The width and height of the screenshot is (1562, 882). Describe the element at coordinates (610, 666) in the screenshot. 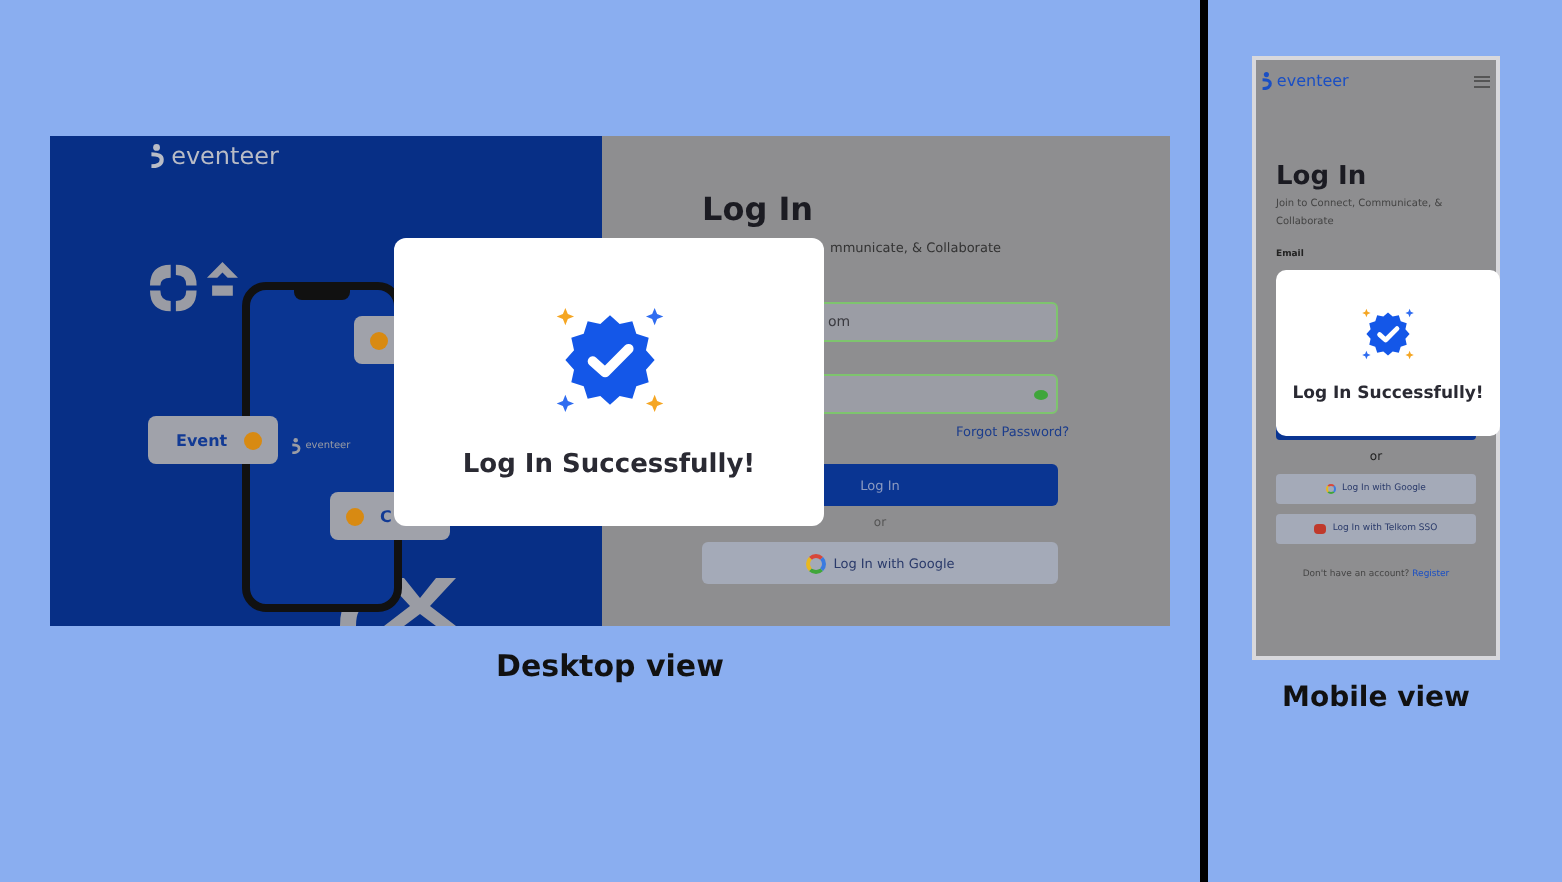

I see `view-caption: Desktop view` at that location.